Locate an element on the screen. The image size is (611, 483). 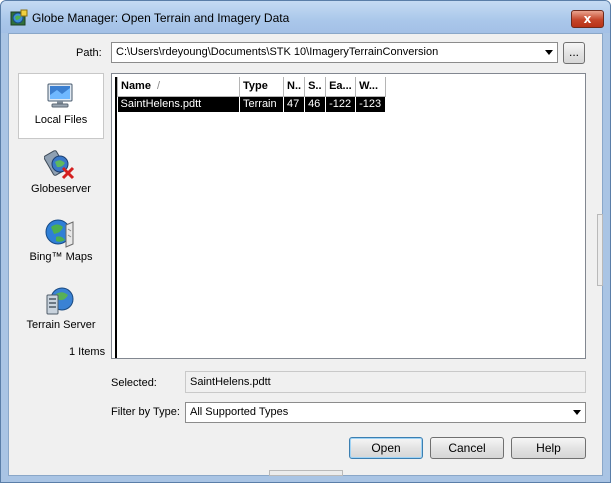
sidebar-item-local-files: Local Files is located at coordinates (61, 106).